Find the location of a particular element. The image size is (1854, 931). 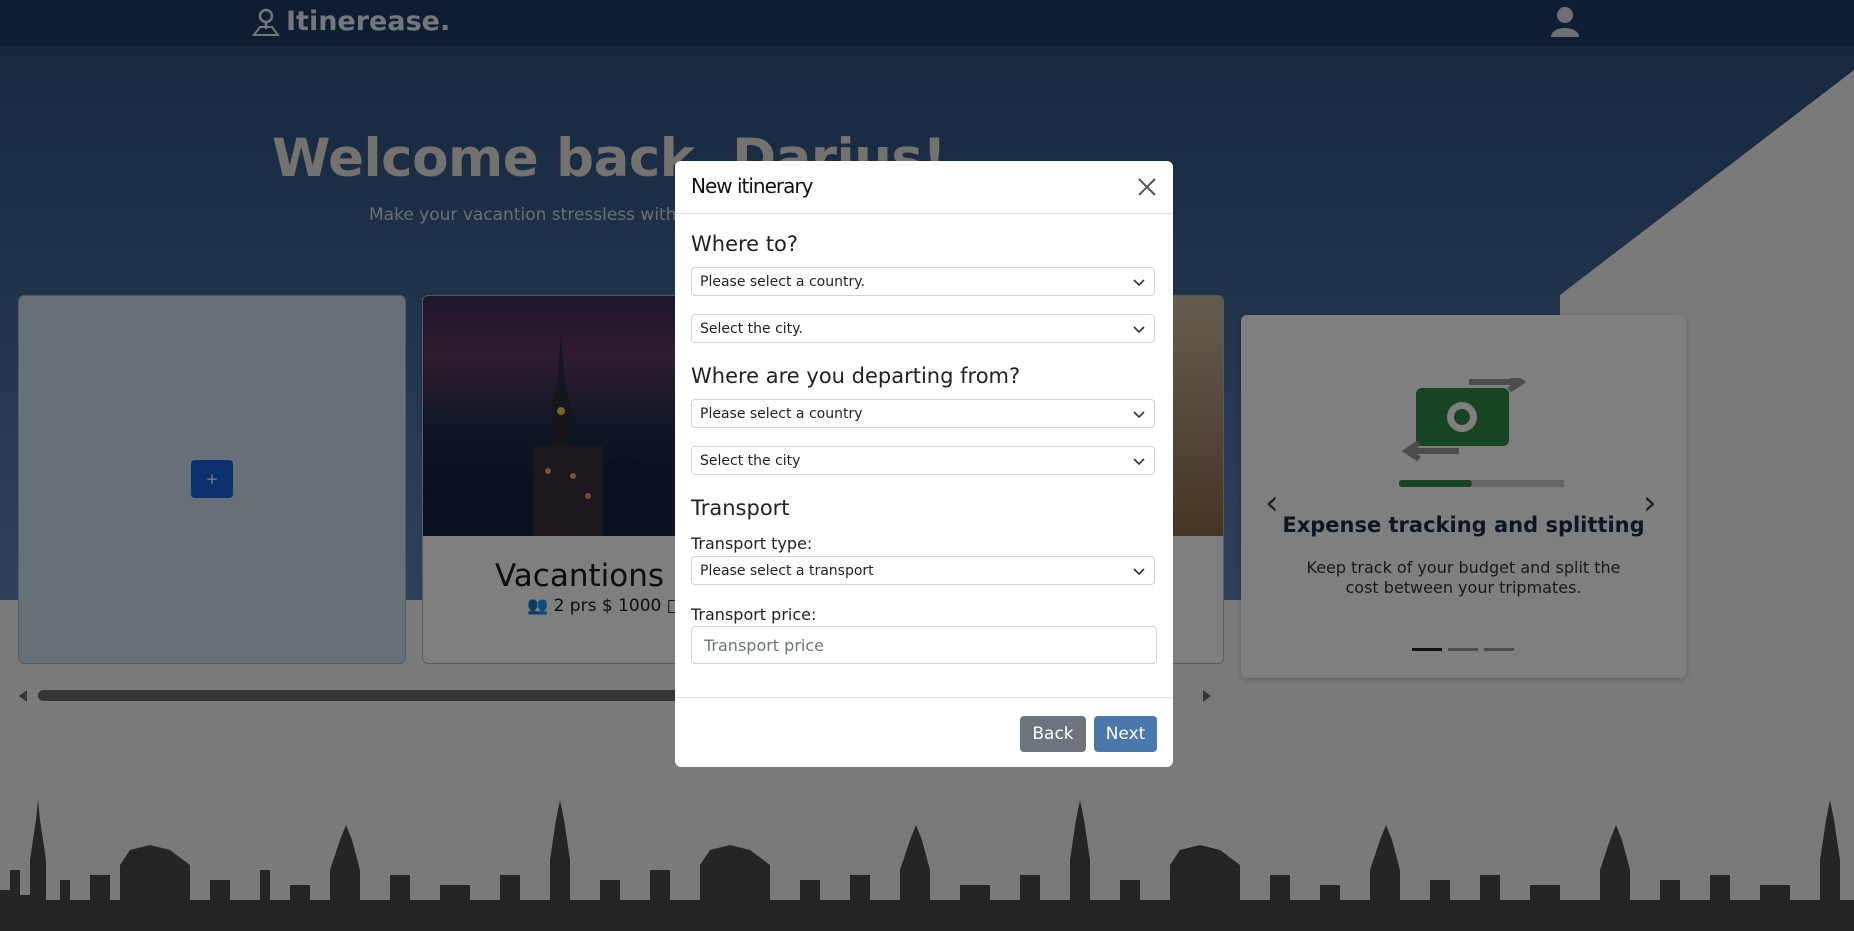

modal-header: New itinerary is located at coordinates (924, 187).